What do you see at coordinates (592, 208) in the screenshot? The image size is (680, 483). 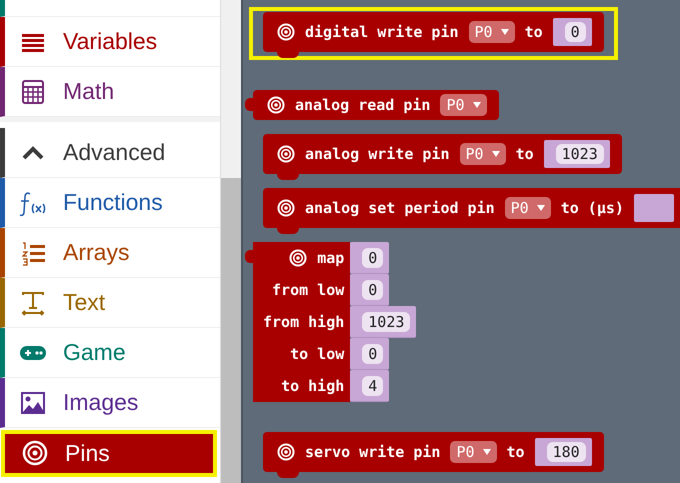 I see `block-label: to (µs)` at bounding box center [592, 208].